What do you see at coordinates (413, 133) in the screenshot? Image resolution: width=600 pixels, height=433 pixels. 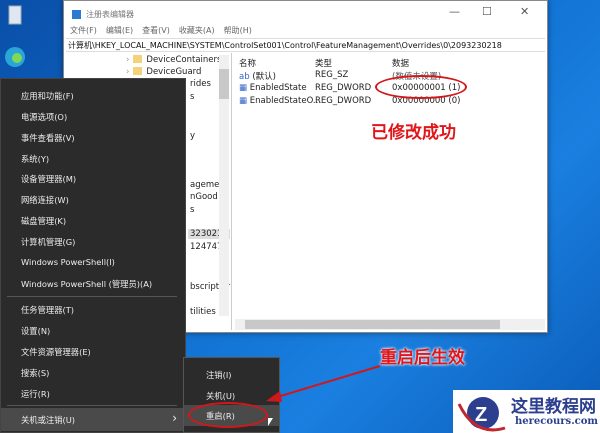 I see `success-annotation: 已修改成功` at bounding box center [413, 133].